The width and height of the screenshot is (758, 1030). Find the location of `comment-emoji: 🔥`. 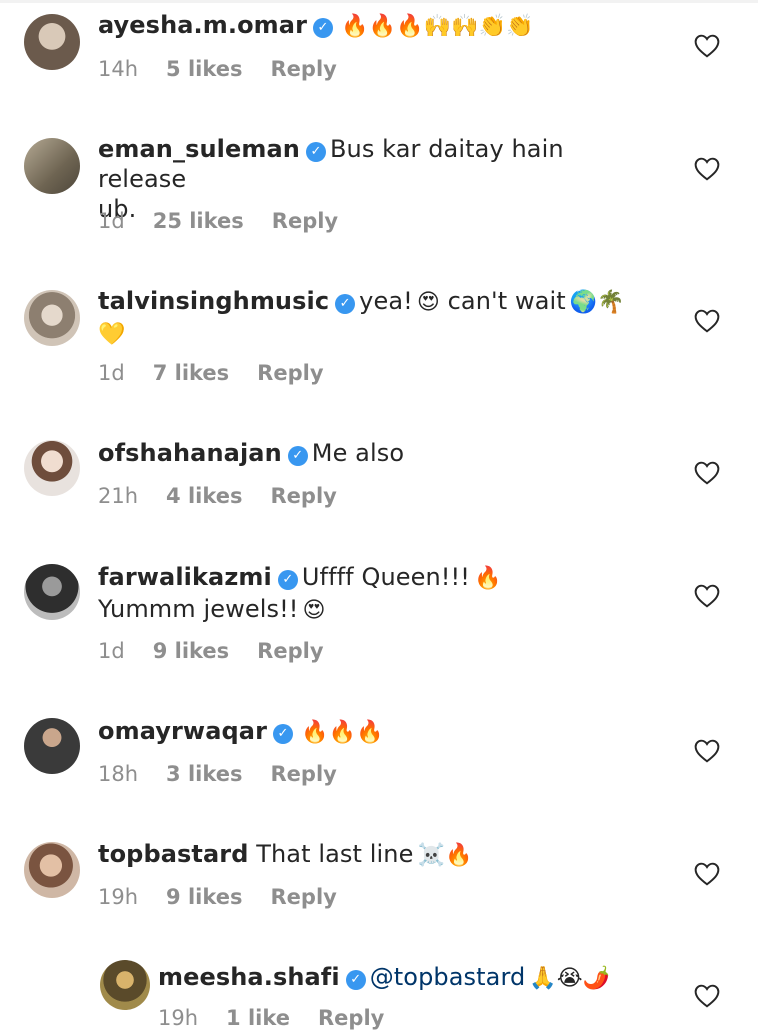

comment-emoji: 🔥 is located at coordinates (487, 578).